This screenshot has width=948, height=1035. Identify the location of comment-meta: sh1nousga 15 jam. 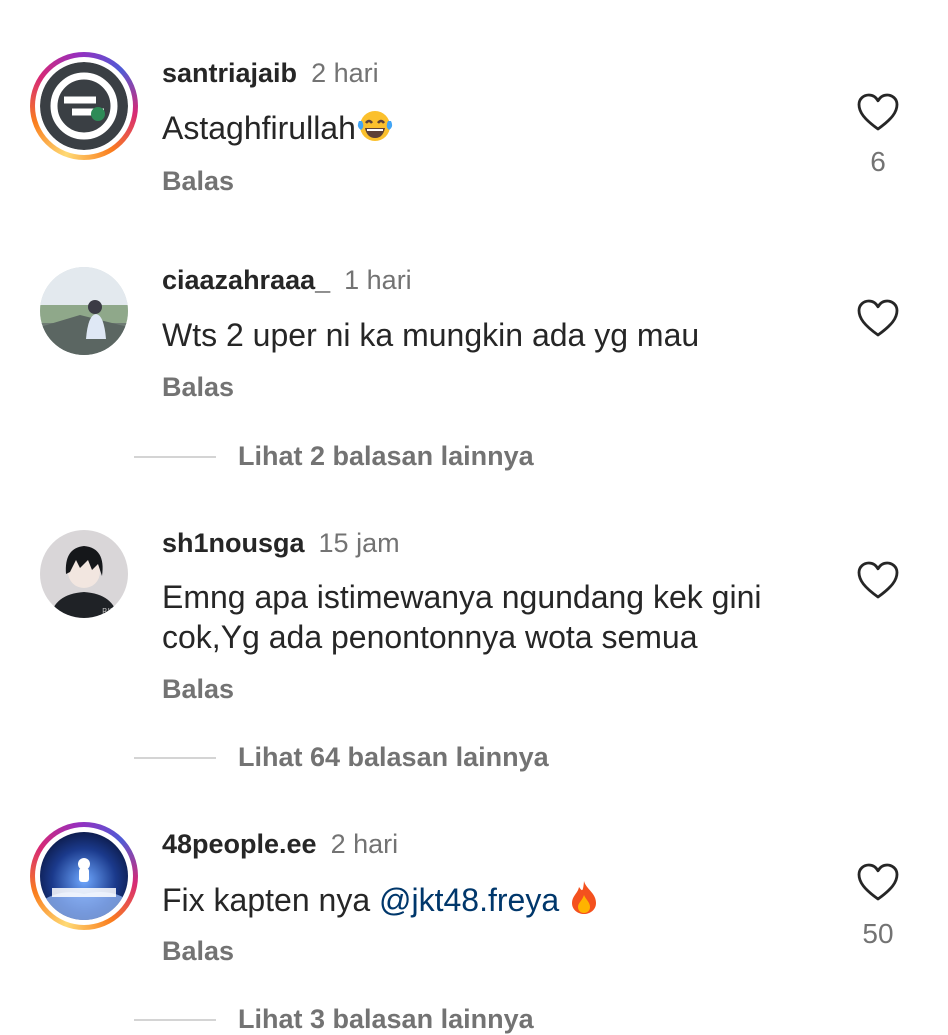
(281, 543).